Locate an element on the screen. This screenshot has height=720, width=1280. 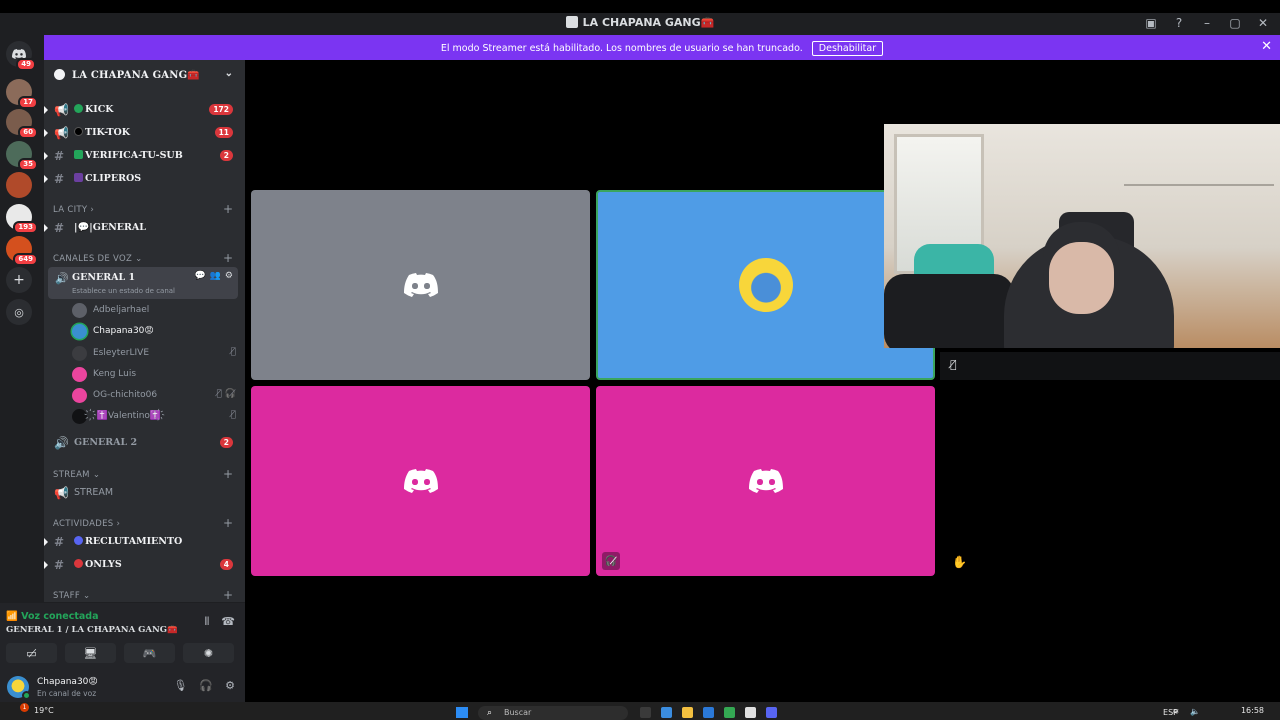
taskbar-search: ⌕ Buscar is located at coordinates (553, 713).